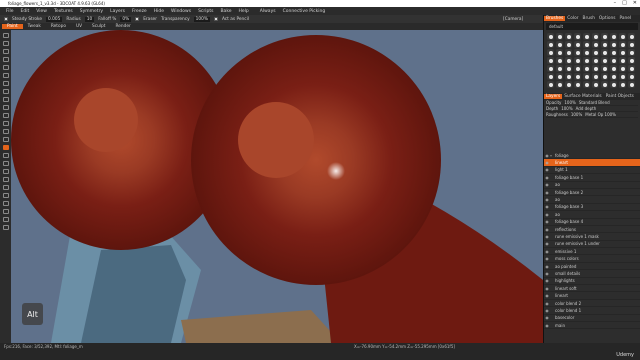 This screenshot has height=360, width=640. Describe the element at coordinates (572, 18) in the screenshot. I see `tab-color: Color` at that location.